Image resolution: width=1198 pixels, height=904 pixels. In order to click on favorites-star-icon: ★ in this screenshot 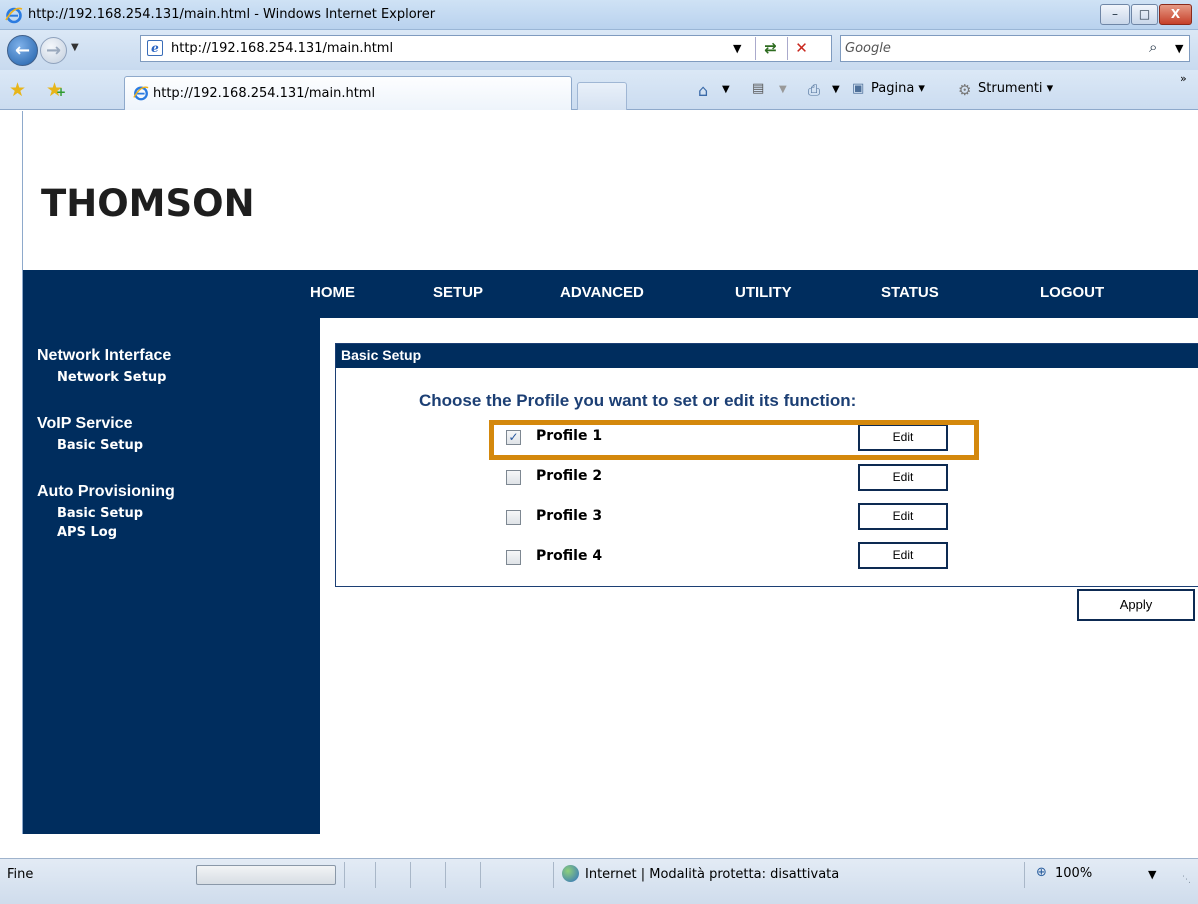, I will do `click(17, 90)`.